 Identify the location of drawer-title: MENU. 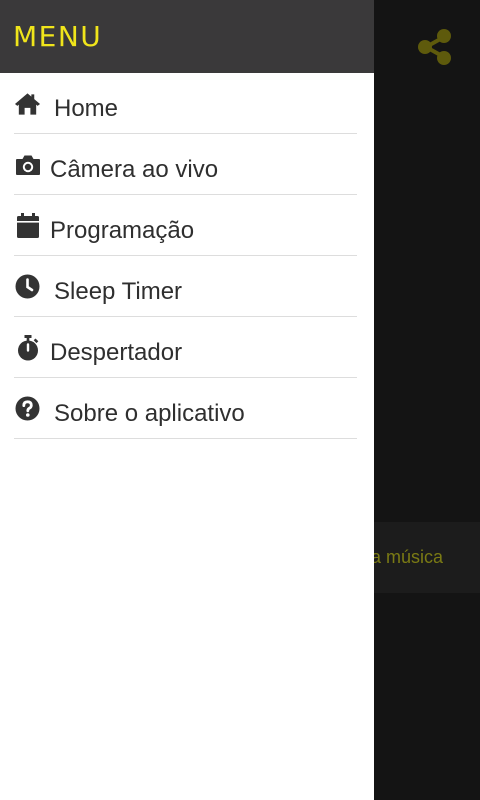
(58, 36).